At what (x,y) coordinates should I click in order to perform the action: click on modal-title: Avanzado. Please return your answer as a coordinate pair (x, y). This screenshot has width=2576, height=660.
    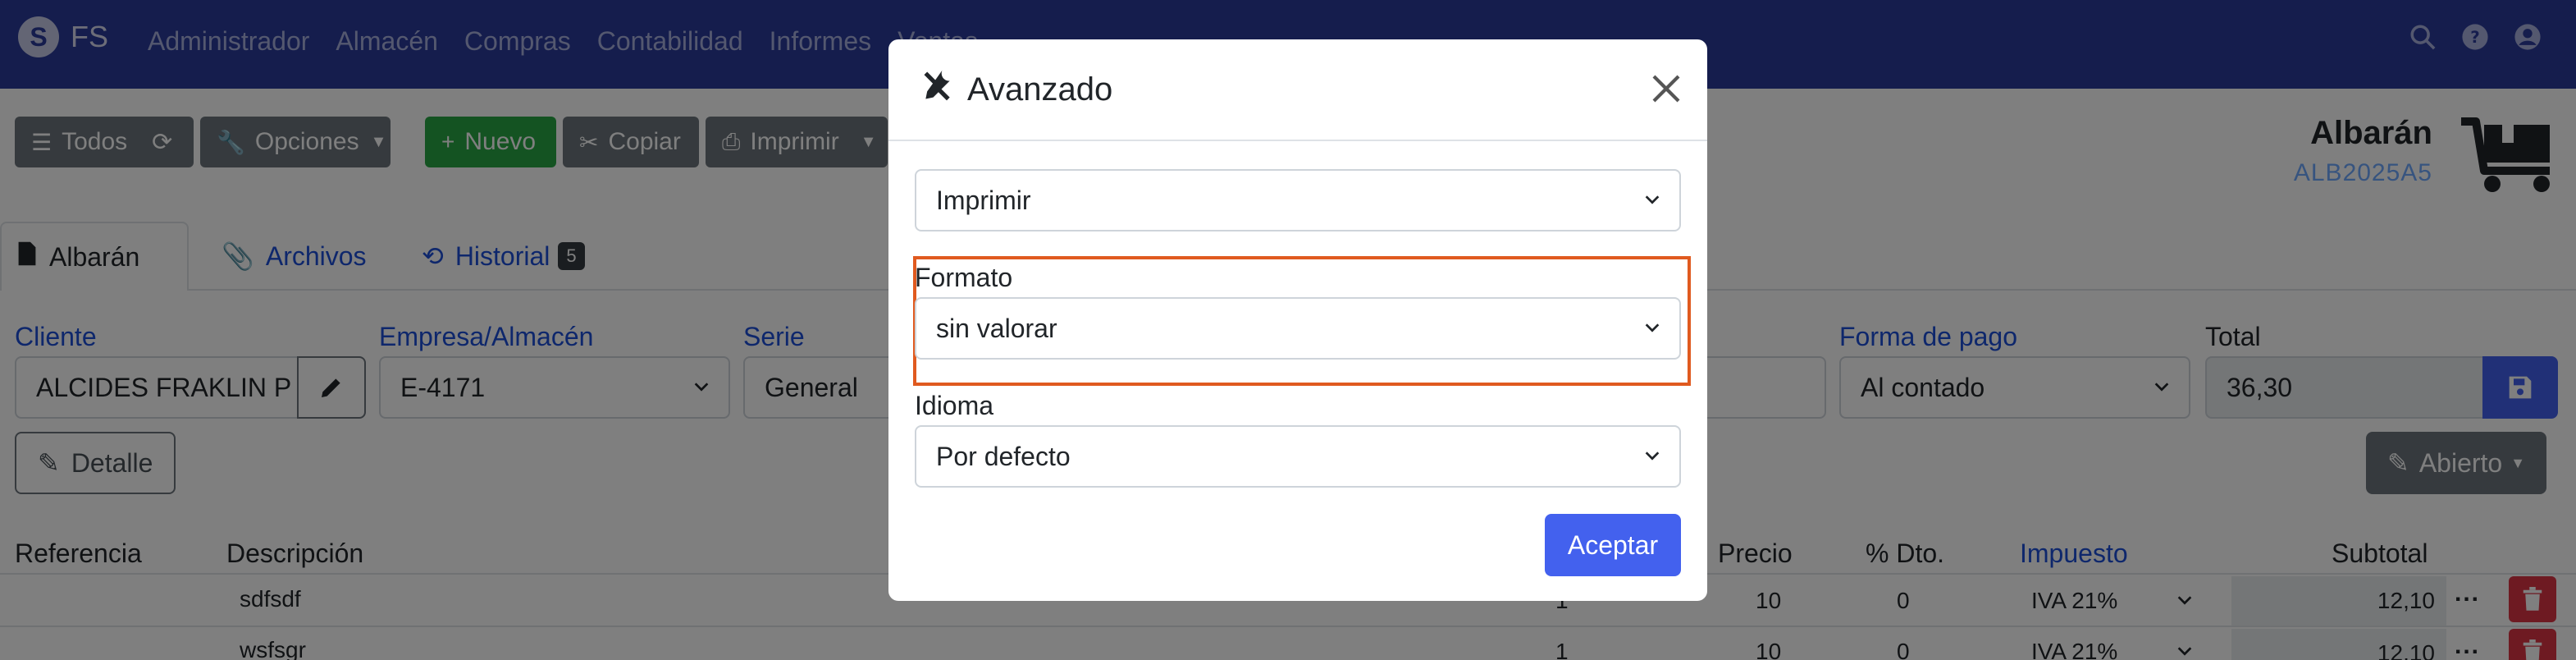
    Looking at the image, I should click on (1016, 90).